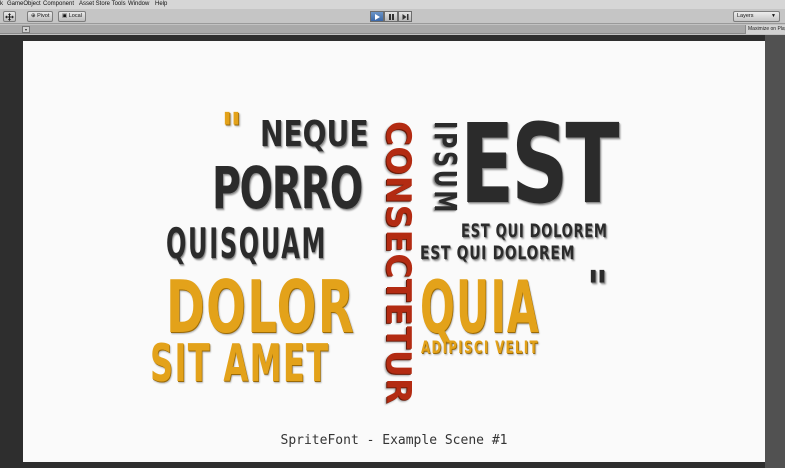 The height and width of the screenshot is (468, 785). What do you see at coordinates (539, 164) in the screenshot?
I see `word-est: EST` at bounding box center [539, 164].